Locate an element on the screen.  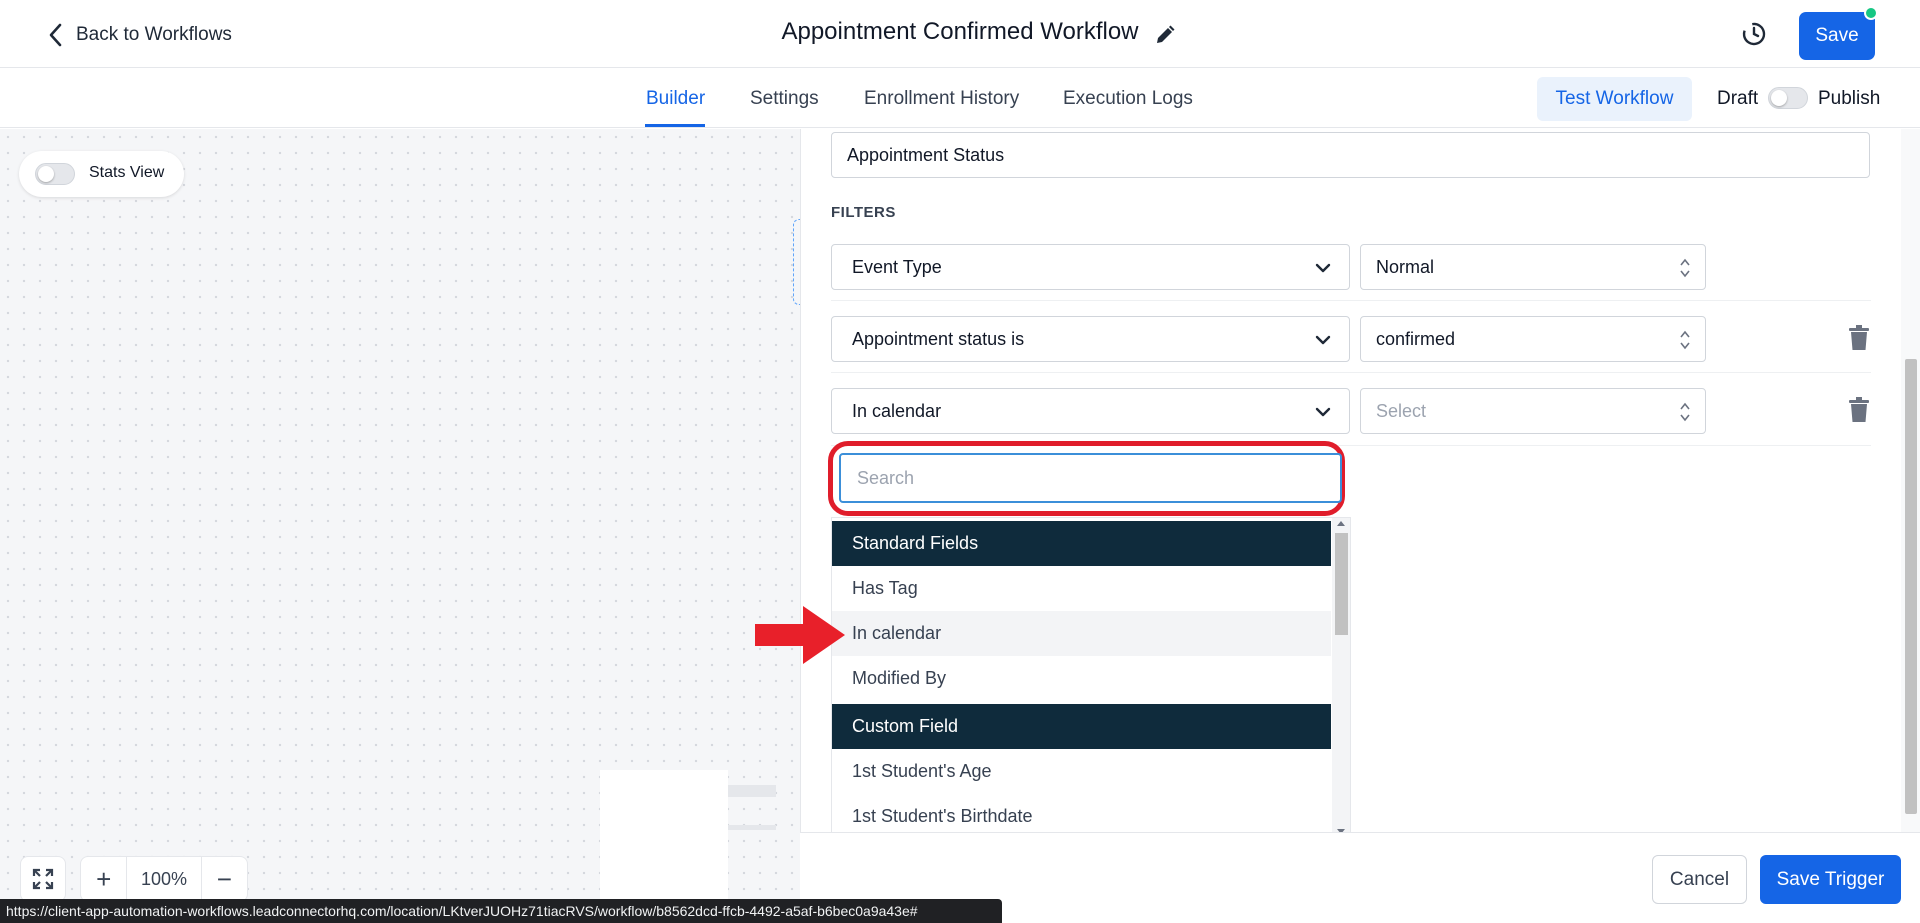
save-button: Save is located at coordinates (1837, 36).